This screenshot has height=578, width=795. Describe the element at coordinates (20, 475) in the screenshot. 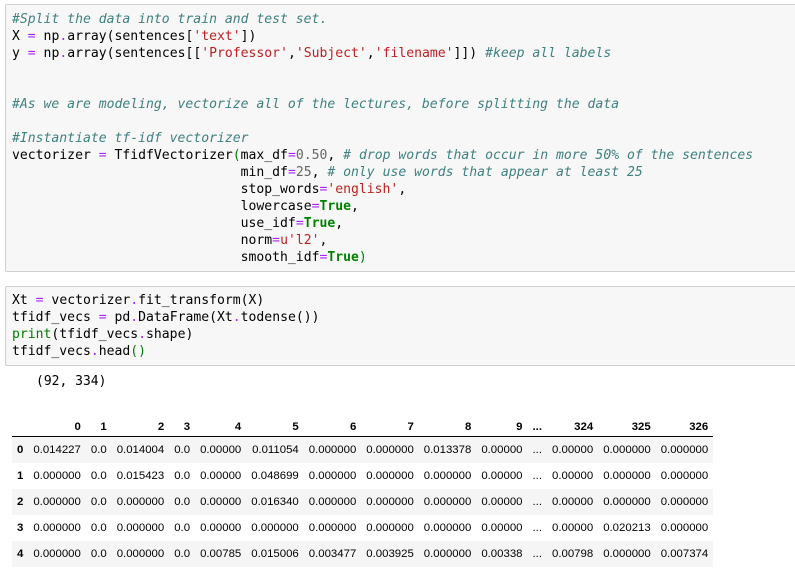

I see `row-index: 1` at that location.